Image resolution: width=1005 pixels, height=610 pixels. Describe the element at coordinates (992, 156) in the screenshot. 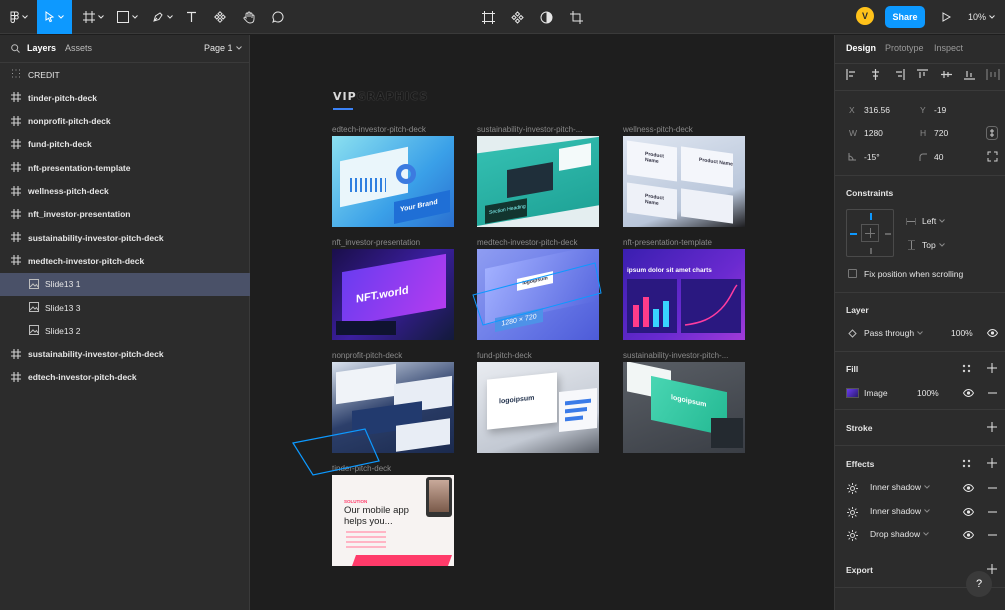

I see `independent-corners-icon` at that location.